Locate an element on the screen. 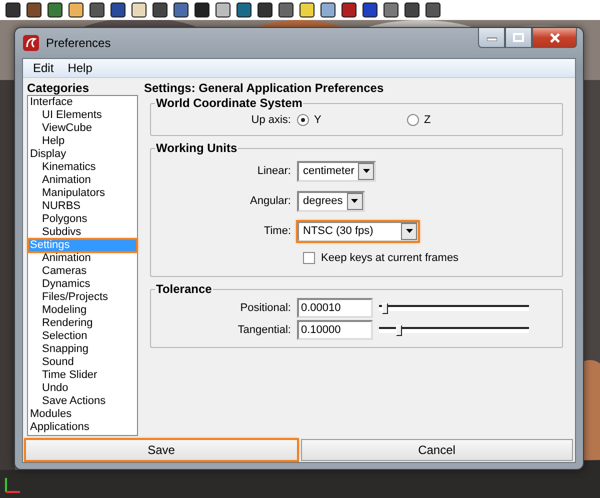 Image resolution: width=600 pixels, height=498 pixels. category-item: Interface is located at coordinates (82, 102).